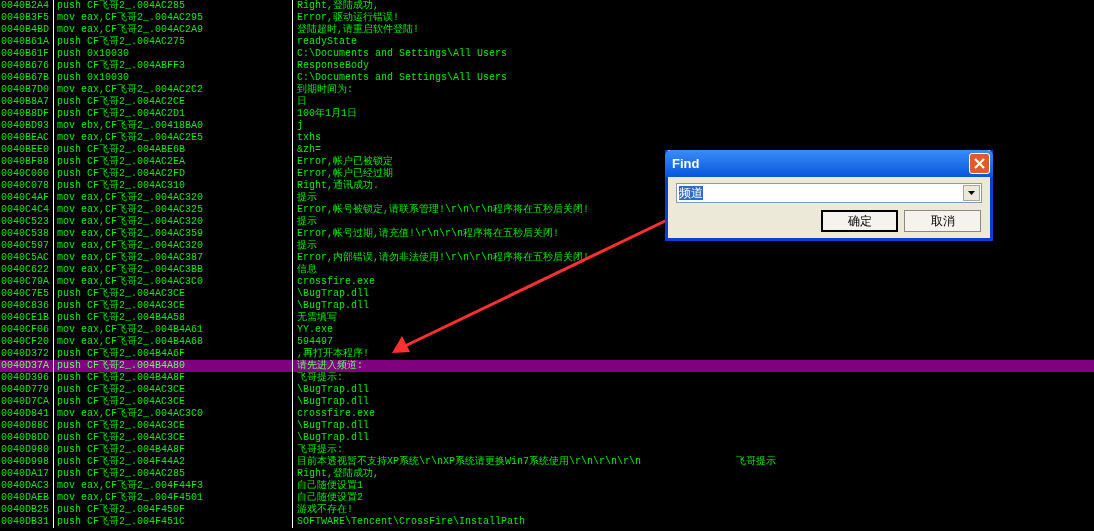 This screenshot has height=531, width=1094. Describe the element at coordinates (93, 77) in the screenshot. I see `instruction-cell: push 0x10030` at that location.